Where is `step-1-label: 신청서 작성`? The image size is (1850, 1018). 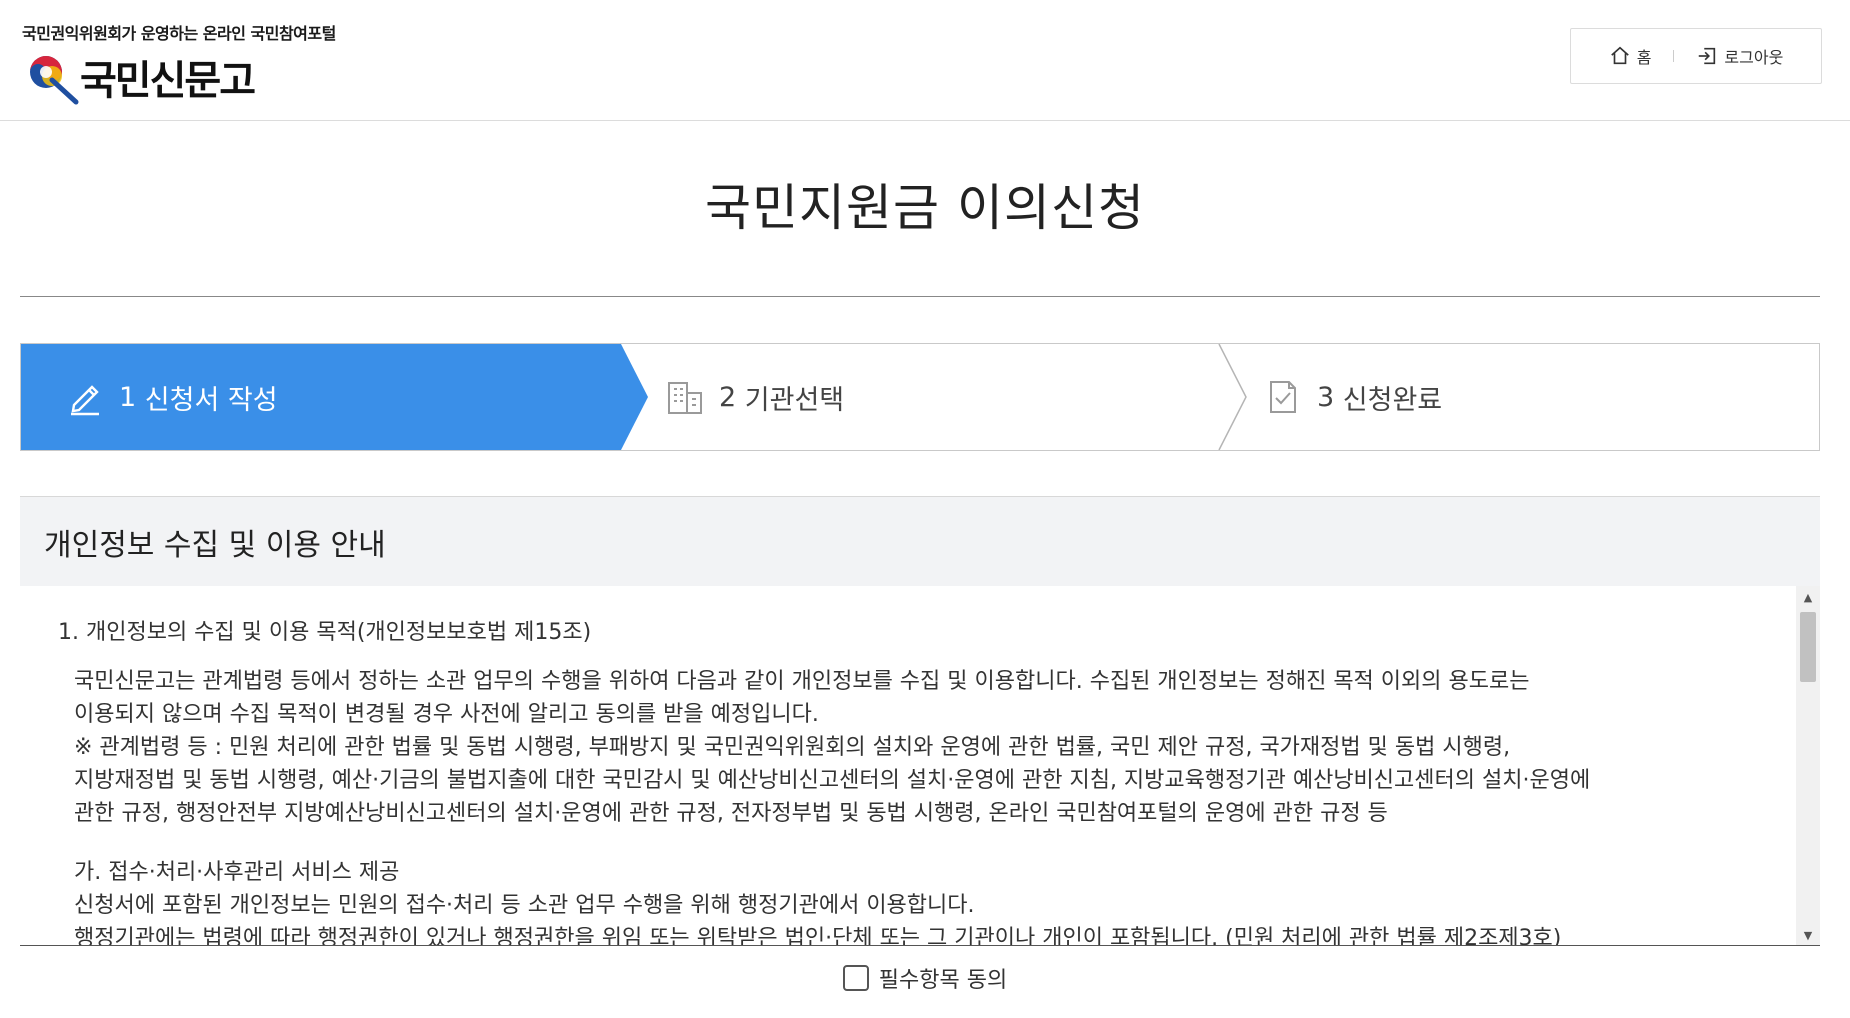
step-1-label: 신청서 작성 is located at coordinates (211, 400).